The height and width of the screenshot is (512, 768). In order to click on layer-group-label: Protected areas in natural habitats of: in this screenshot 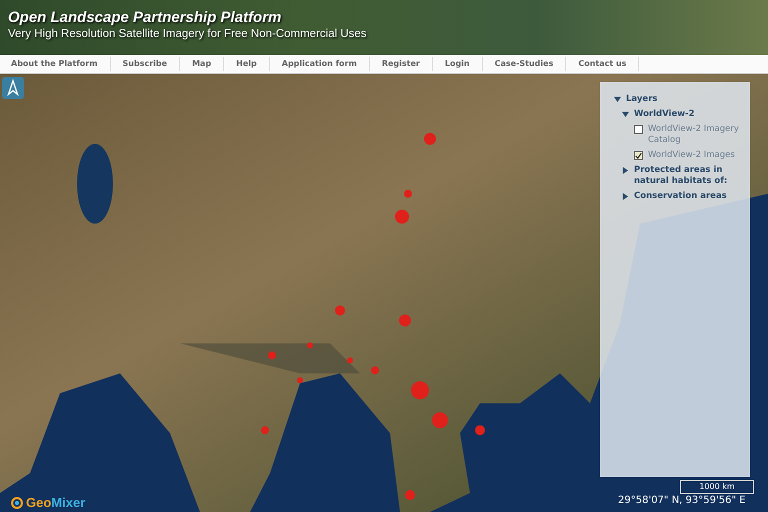, I will do `click(689, 176)`.